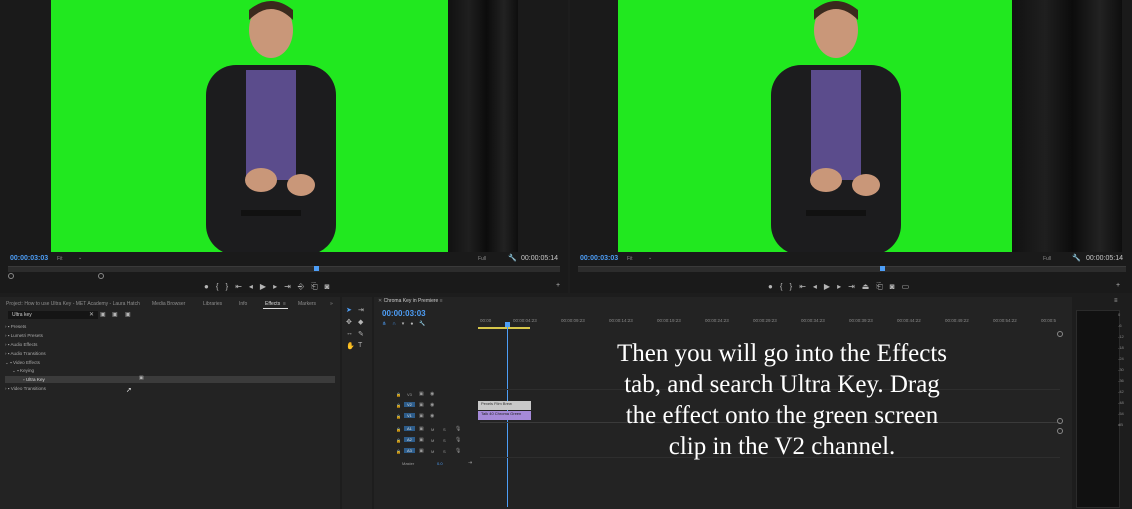 This screenshot has height=509, width=1132. Describe the element at coordinates (168, 304) in the screenshot. I see `tab-media-browser: Media Browser` at that location.